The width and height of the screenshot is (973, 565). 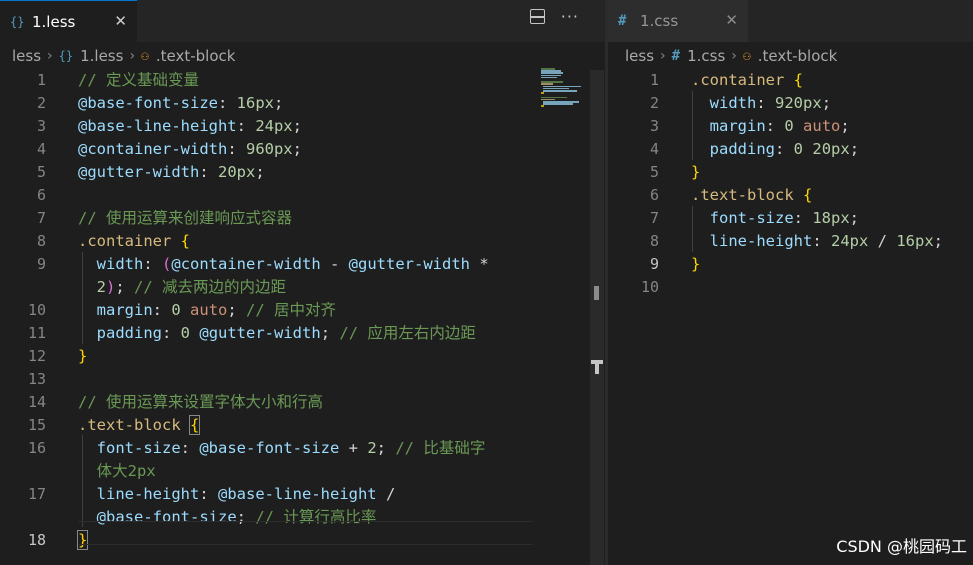 What do you see at coordinates (775, 149) in the screenshot?
I see `code-text: padding: 0 20px;` at bounding box center [775, 149].